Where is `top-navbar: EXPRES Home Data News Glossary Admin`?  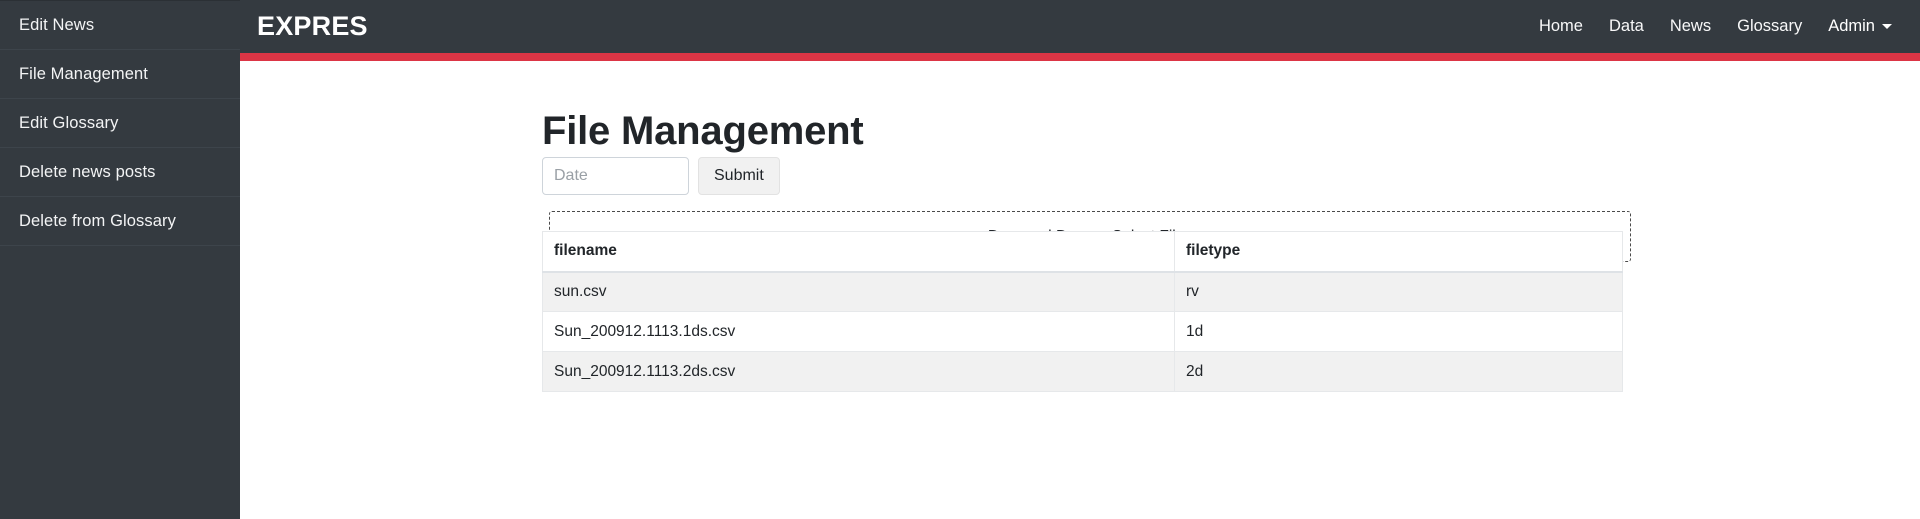 top-navbar: EXPRES Home Data News Glossary Admin is located at coordinates (1080, 26).